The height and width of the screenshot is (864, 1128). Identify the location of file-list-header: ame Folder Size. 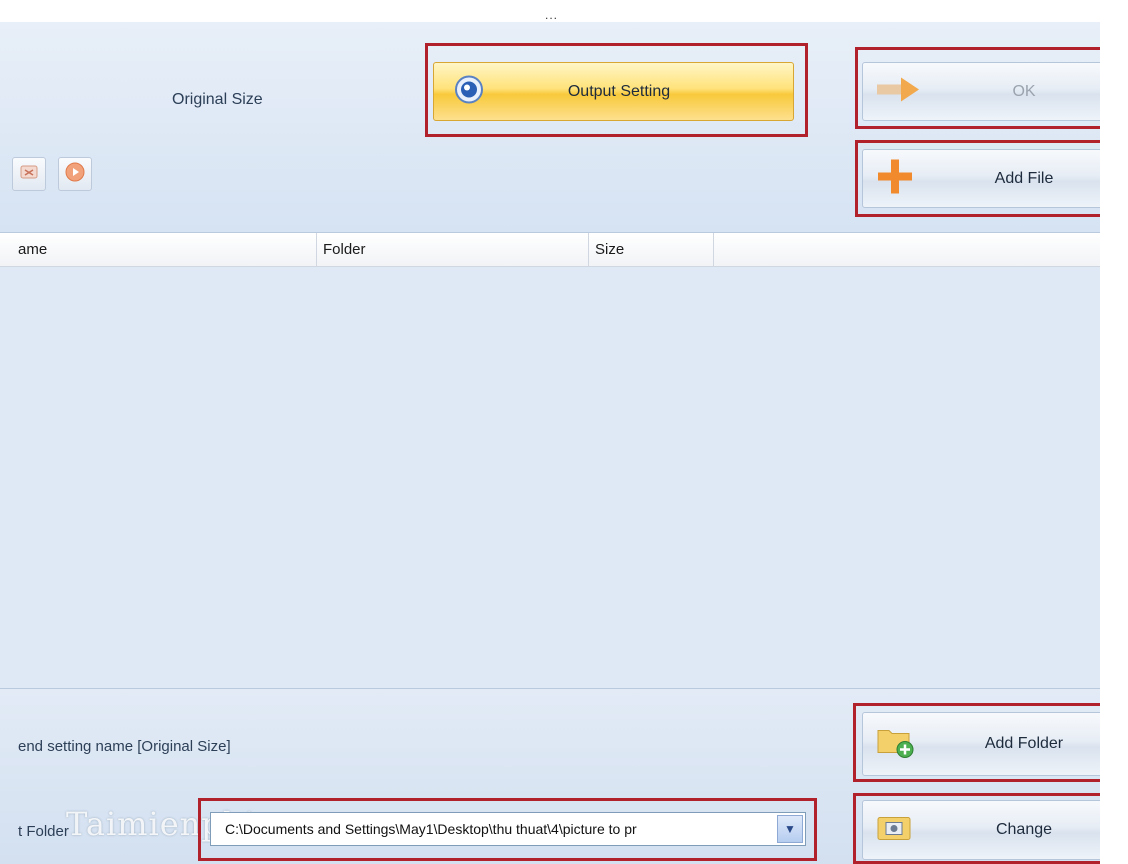
(550, 250).